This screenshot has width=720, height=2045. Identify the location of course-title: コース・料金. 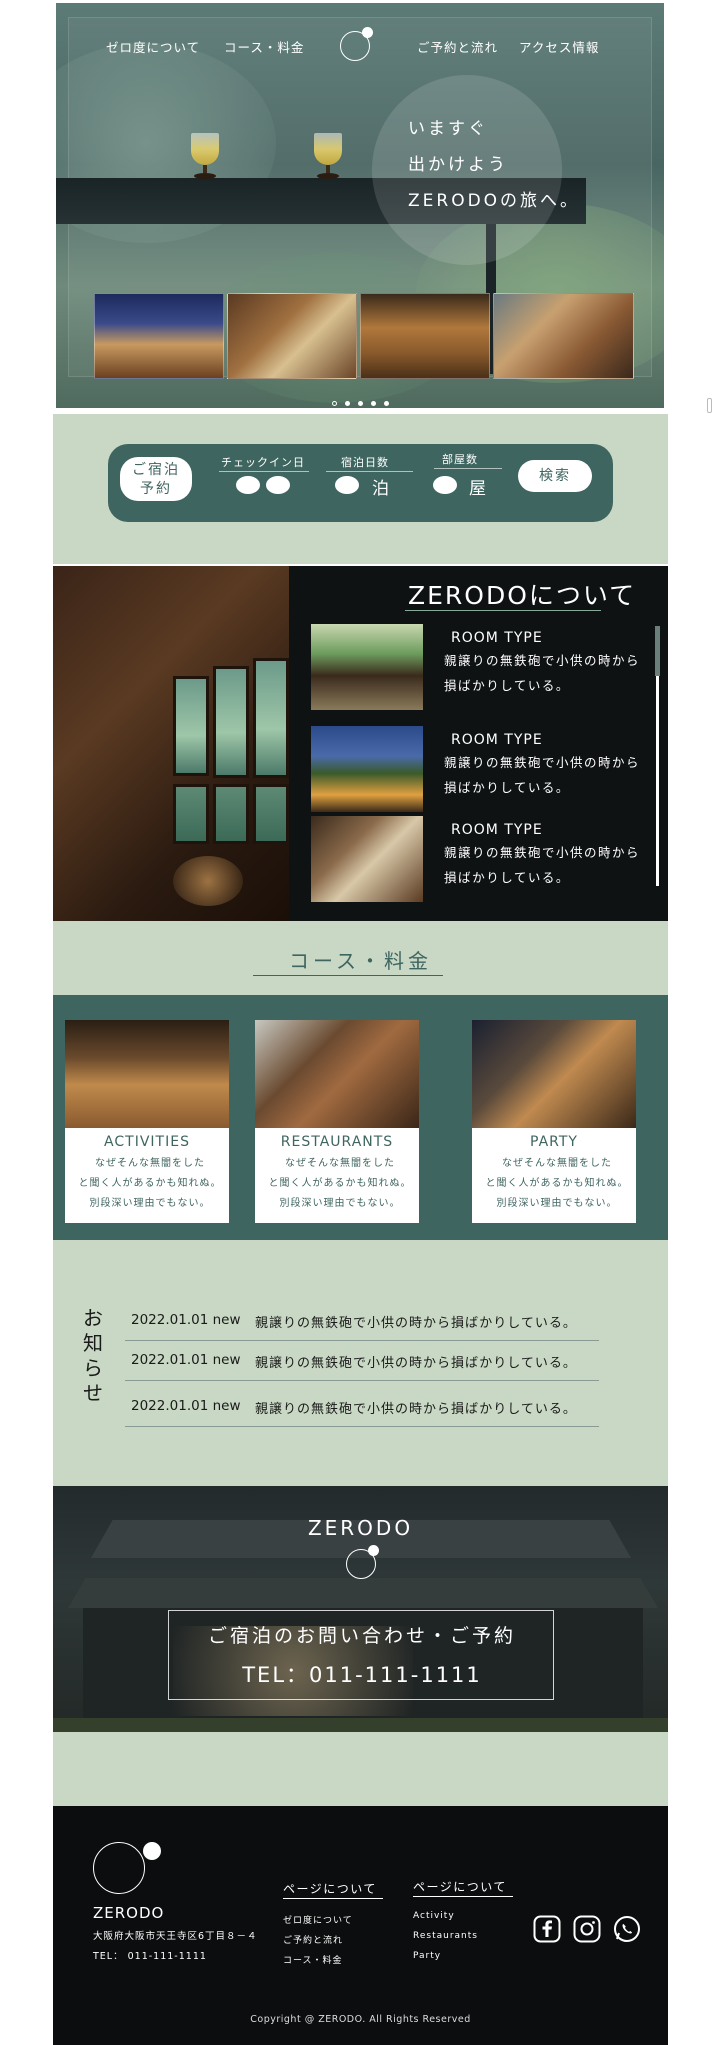
(360, 961).